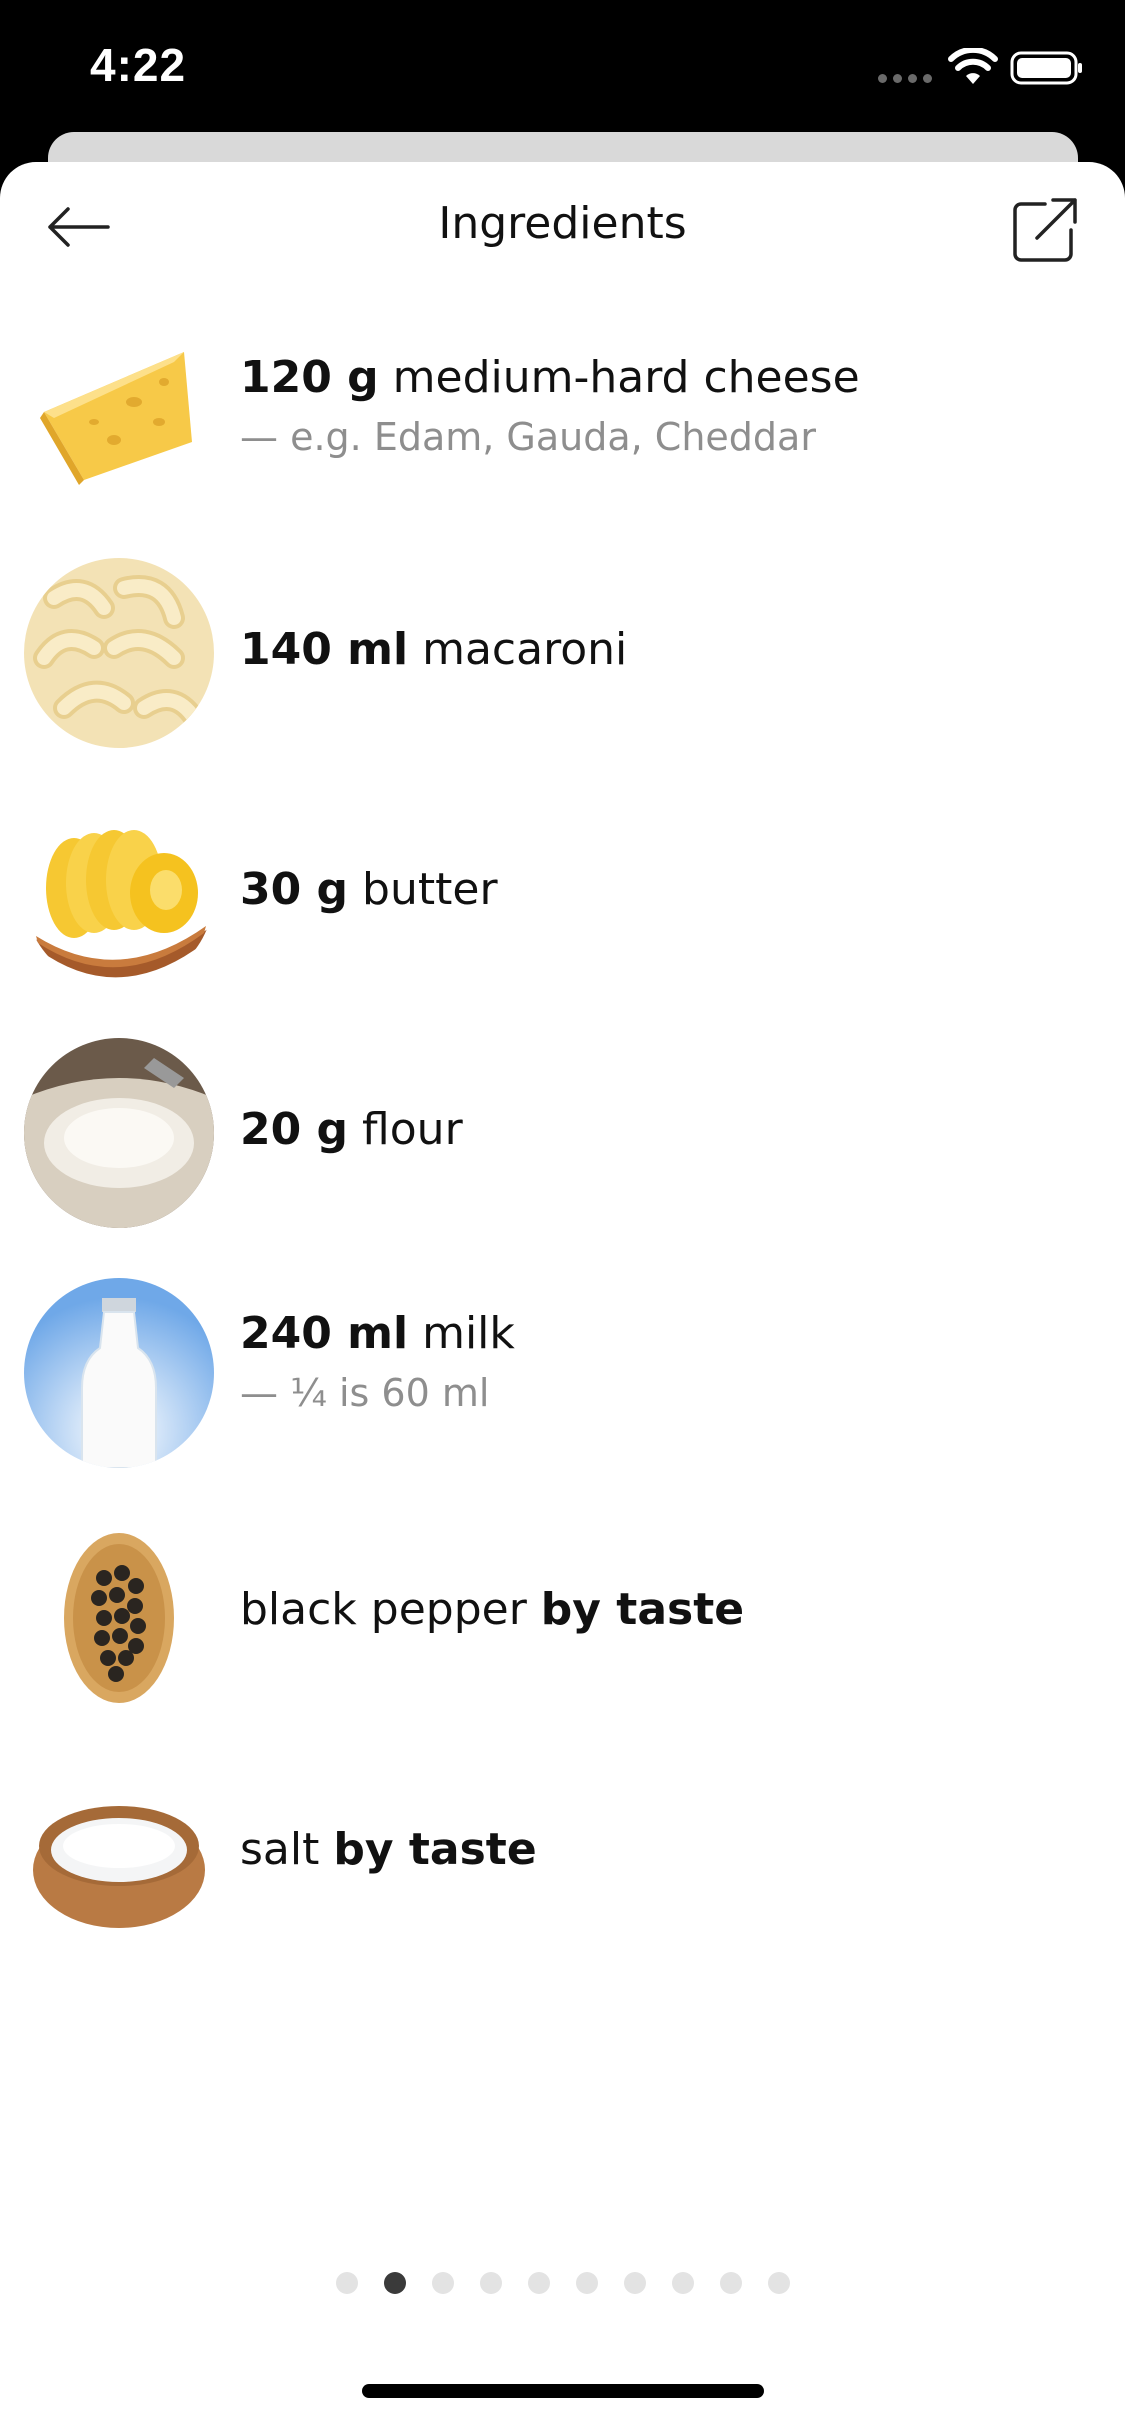  What do you see at coordinates (562, 1138) in the screenshot?
I see `ingredient-item: 20 g flour` at bounding box center [562, 1138].